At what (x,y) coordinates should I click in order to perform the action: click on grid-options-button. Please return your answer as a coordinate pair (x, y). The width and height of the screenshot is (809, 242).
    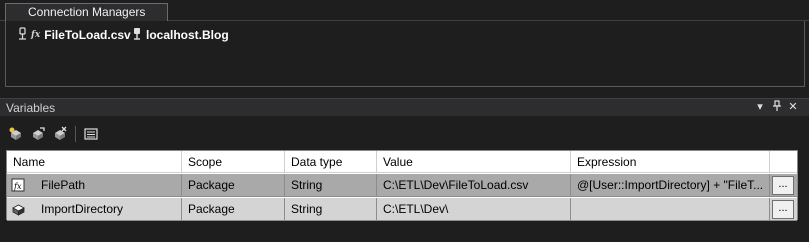
    Looking at the image, I should click on (91, 134).